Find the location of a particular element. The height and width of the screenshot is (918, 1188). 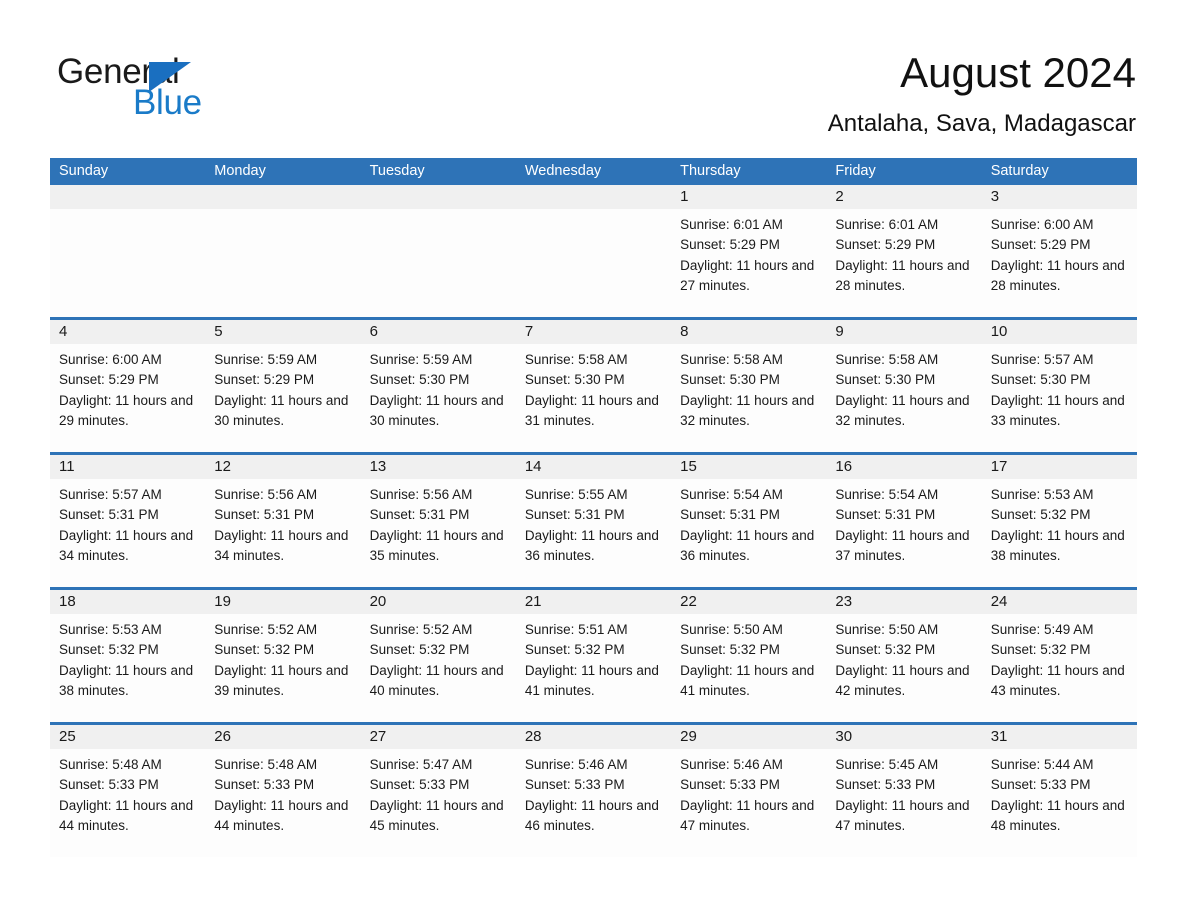

daylight-text: Daylight: 11 hours and 41 minutes. is located at coordinates (747, 680).